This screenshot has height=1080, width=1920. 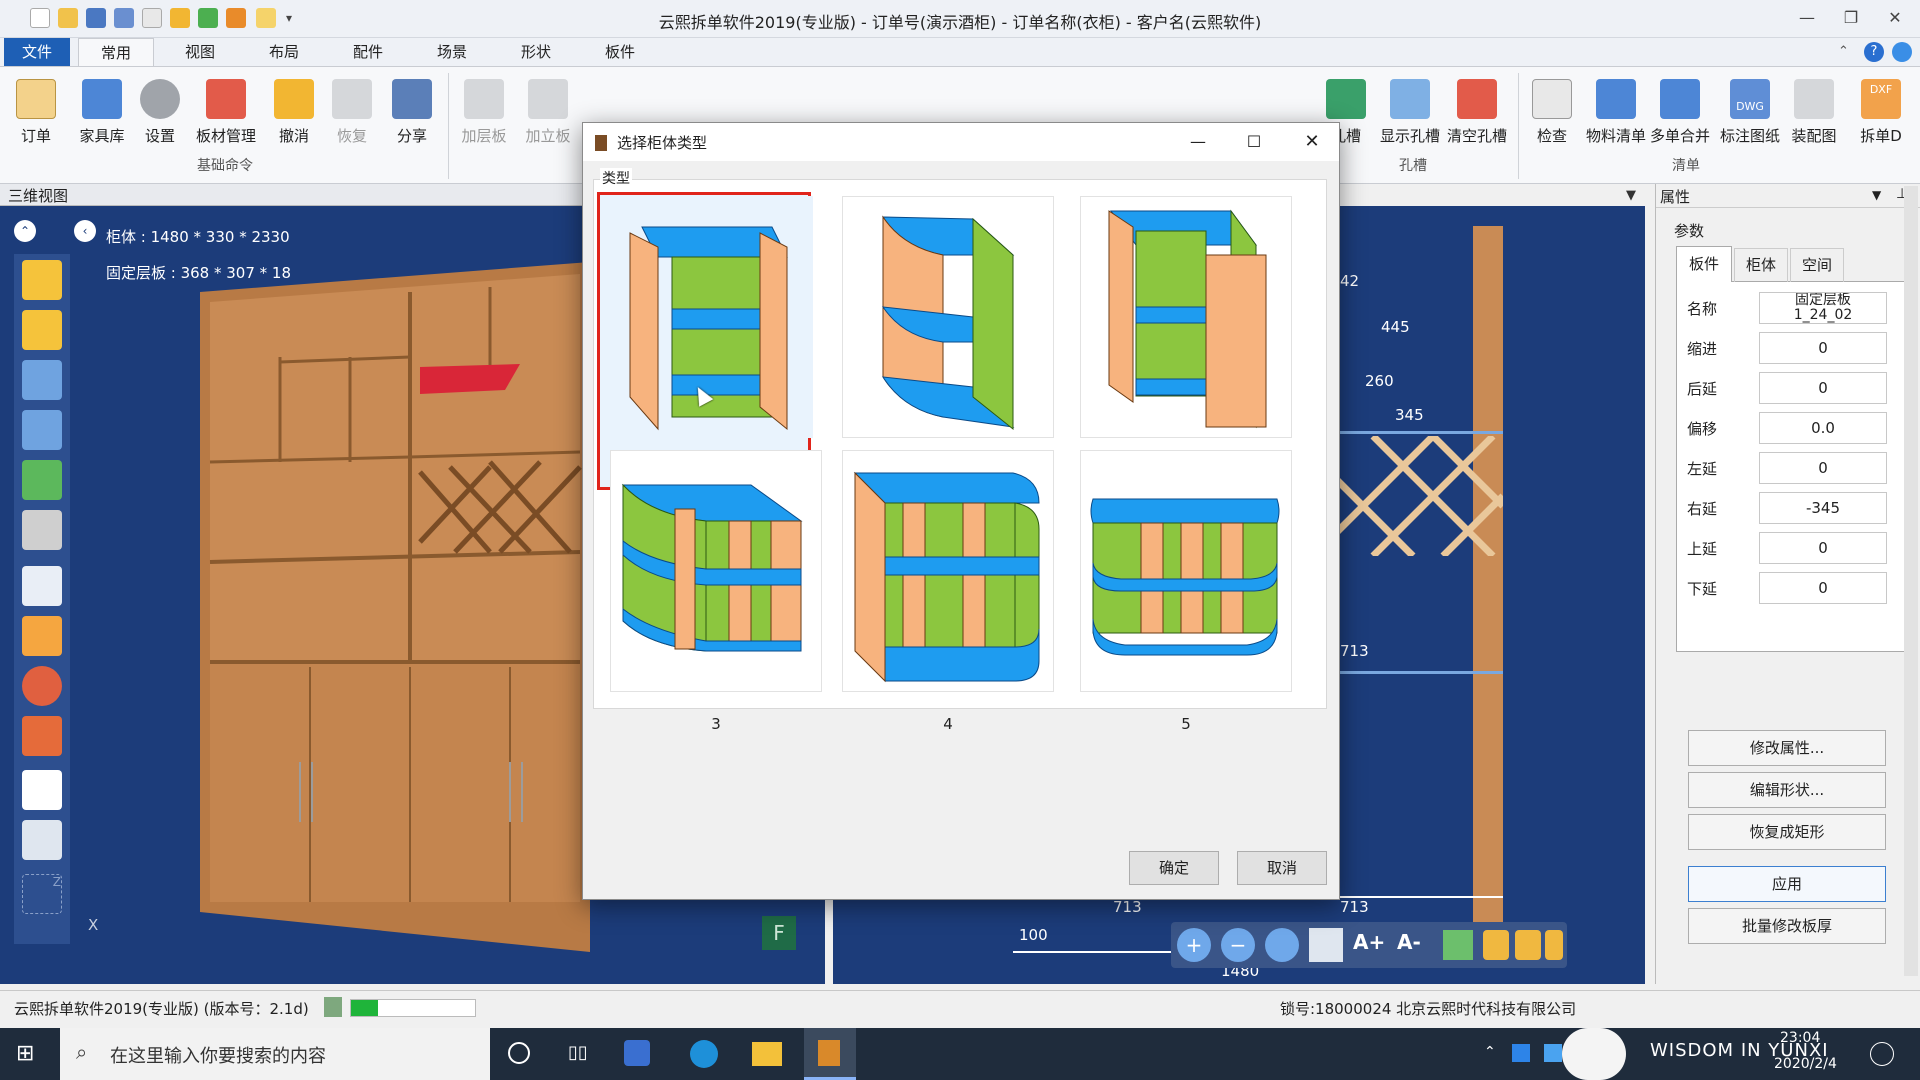 I want to click on pie-chart-icon, so click(x=42, y=686).